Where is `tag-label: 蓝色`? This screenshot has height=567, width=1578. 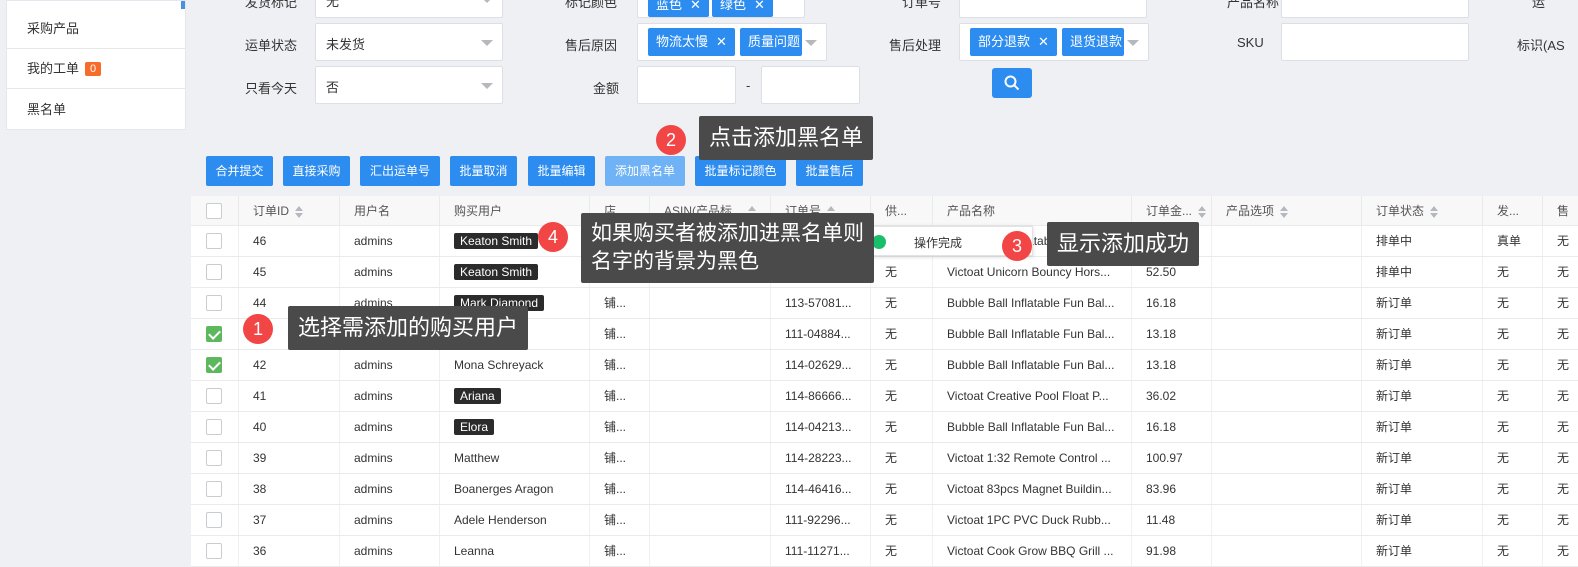
tag-label: 蓝色 is located at coordinates (669, 6).